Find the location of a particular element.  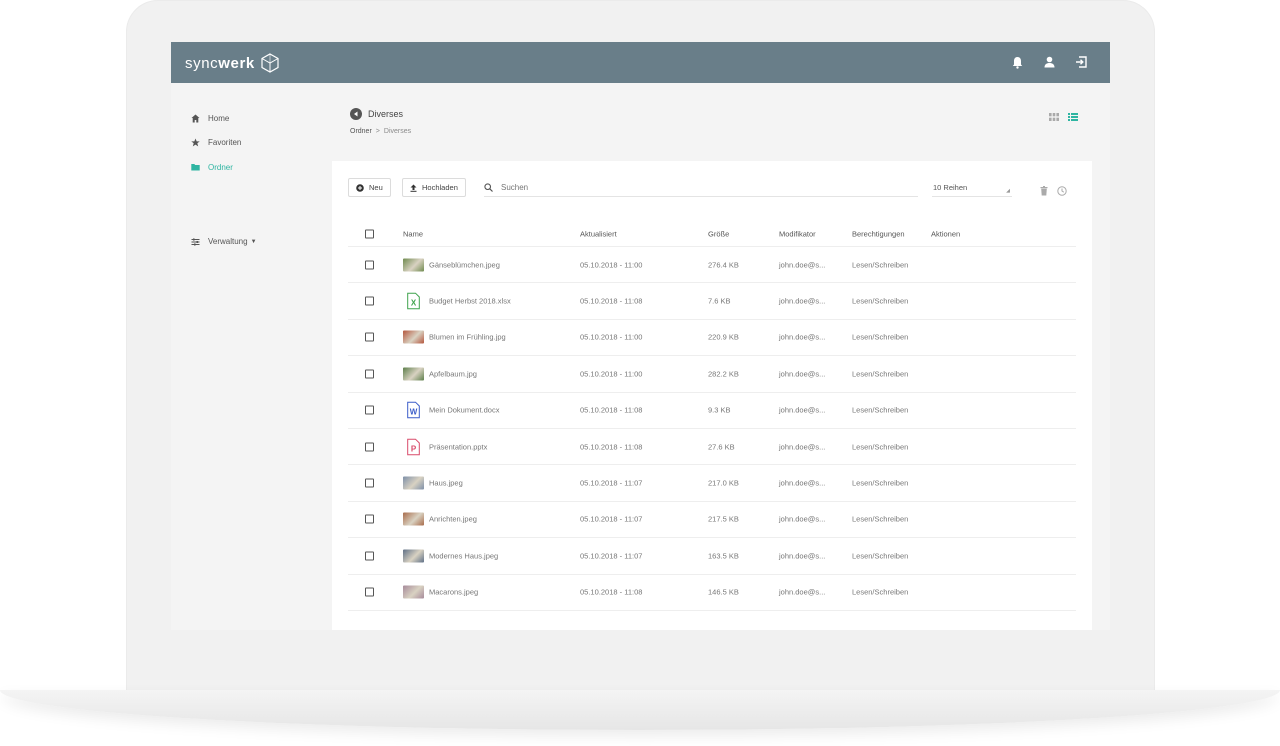

column-header-name: Name is located at coordinates (413, 233).